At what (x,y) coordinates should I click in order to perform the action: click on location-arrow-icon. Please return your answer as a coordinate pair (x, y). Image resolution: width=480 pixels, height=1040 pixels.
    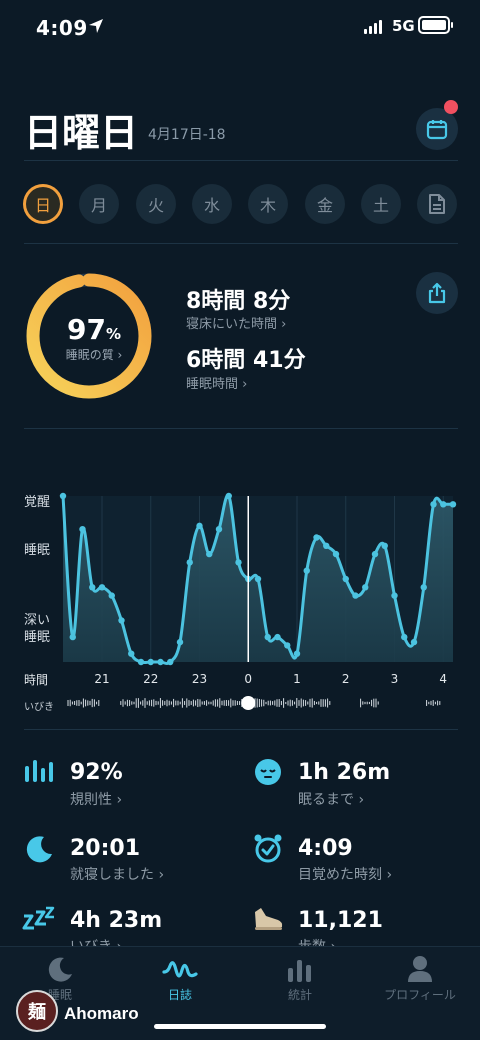
    Looking at the image, I should click on (96, 26).